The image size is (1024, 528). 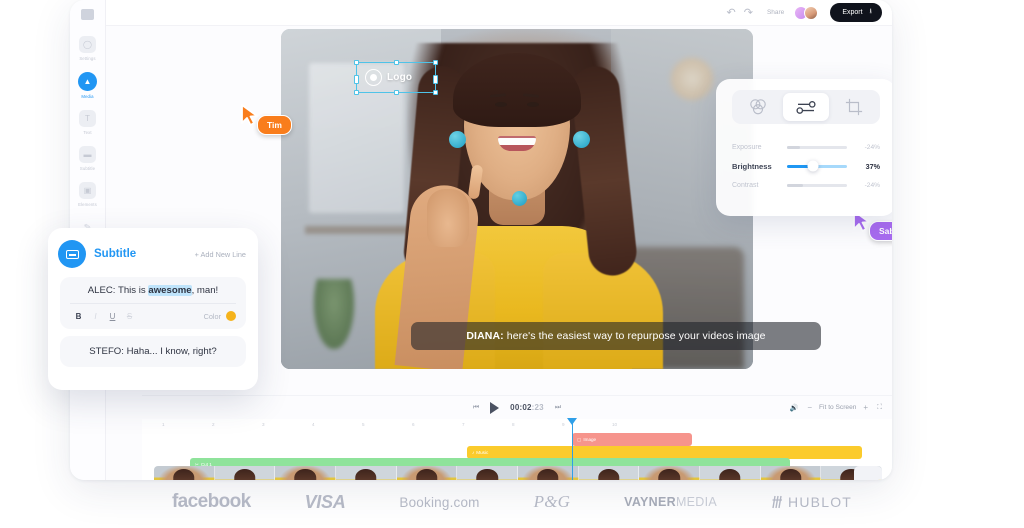 I want to click on cursor-label: Tim, so click(x=274, y=125).